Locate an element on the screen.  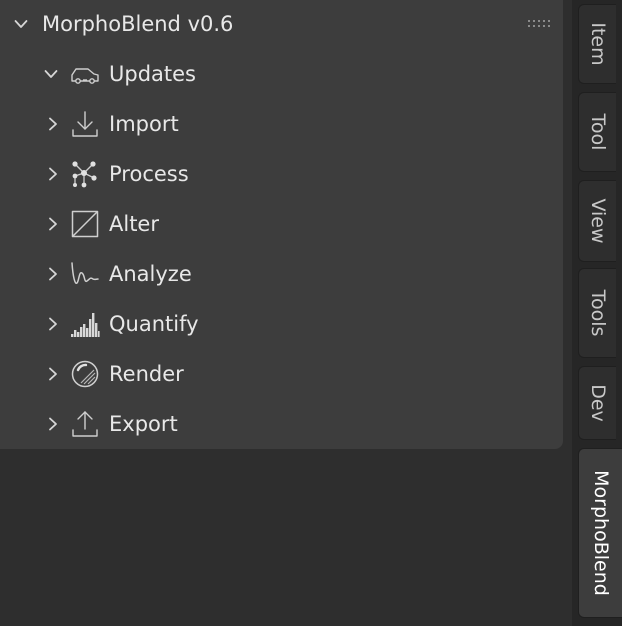
tab-label: Dev is located at coordinates (597, 403).